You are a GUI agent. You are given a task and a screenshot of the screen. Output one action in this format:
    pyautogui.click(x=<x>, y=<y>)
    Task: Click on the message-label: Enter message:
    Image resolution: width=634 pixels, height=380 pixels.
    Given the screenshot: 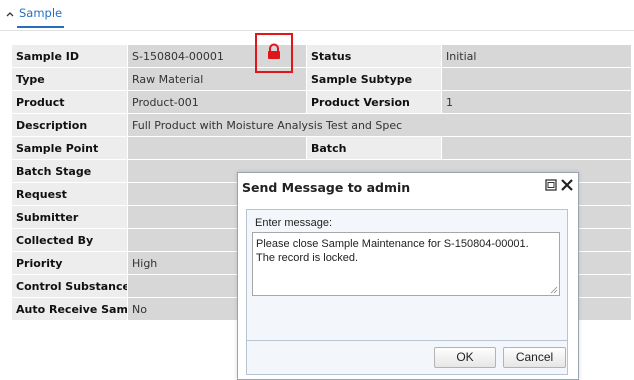 What is the action you would take?
    pyautogui.click(x=294, y=223)
    